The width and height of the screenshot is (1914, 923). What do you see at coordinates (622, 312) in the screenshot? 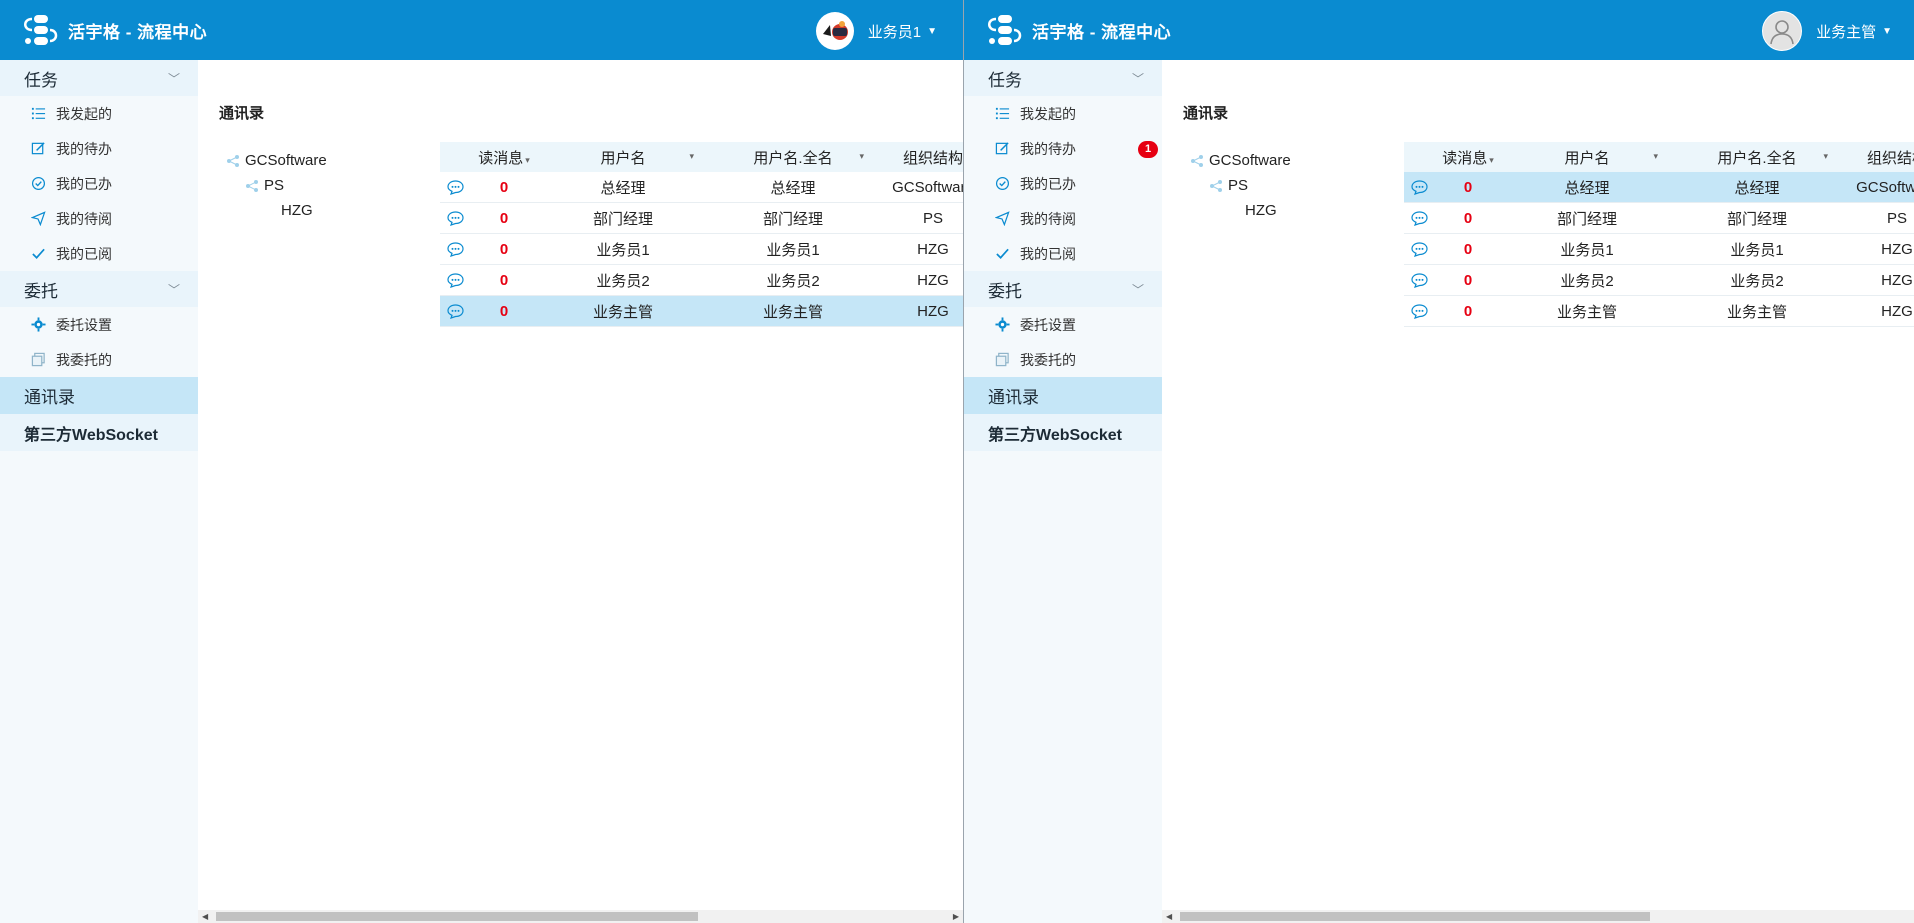
I see `cell-user: 业务主管` at bounding box center [622, 312].